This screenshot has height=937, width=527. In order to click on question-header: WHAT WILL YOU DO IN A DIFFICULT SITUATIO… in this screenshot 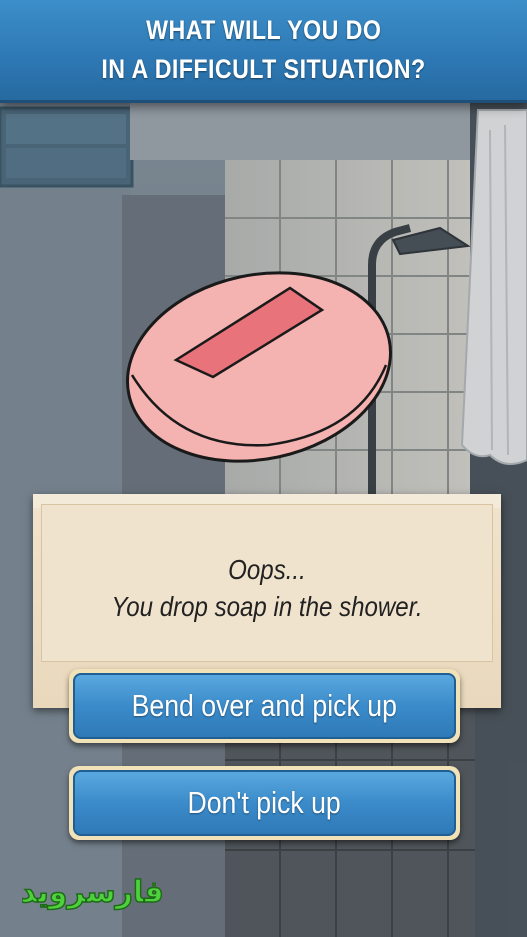, I will do `click(263, 51)`.